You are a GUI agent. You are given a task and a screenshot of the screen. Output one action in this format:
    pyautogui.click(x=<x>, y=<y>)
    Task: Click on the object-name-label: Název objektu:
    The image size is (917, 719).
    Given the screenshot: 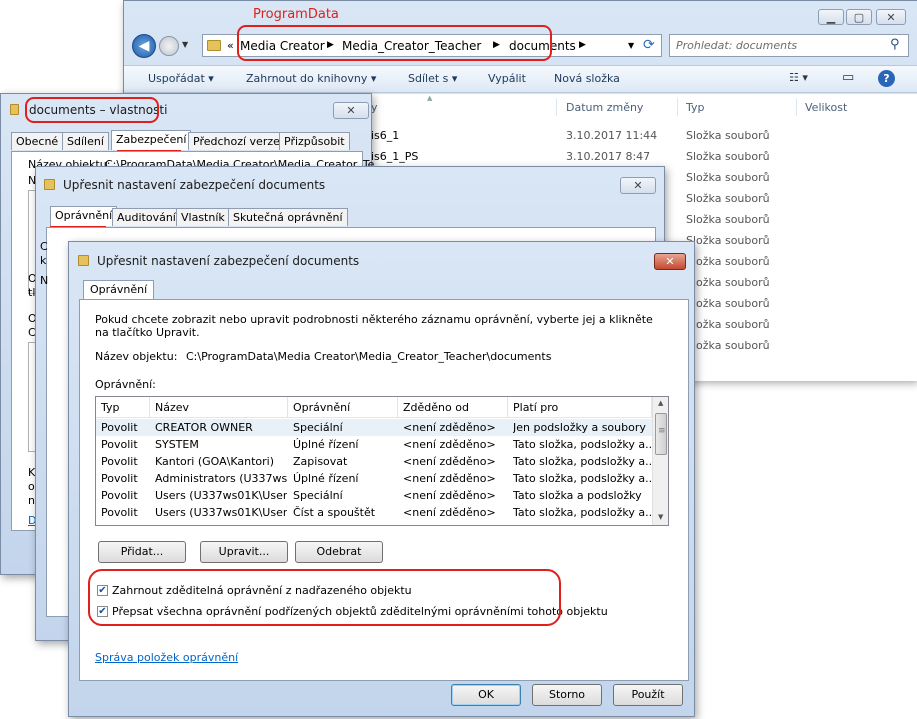 What is the action you would take?
    pyautogui.click(x=136, y=356)
    